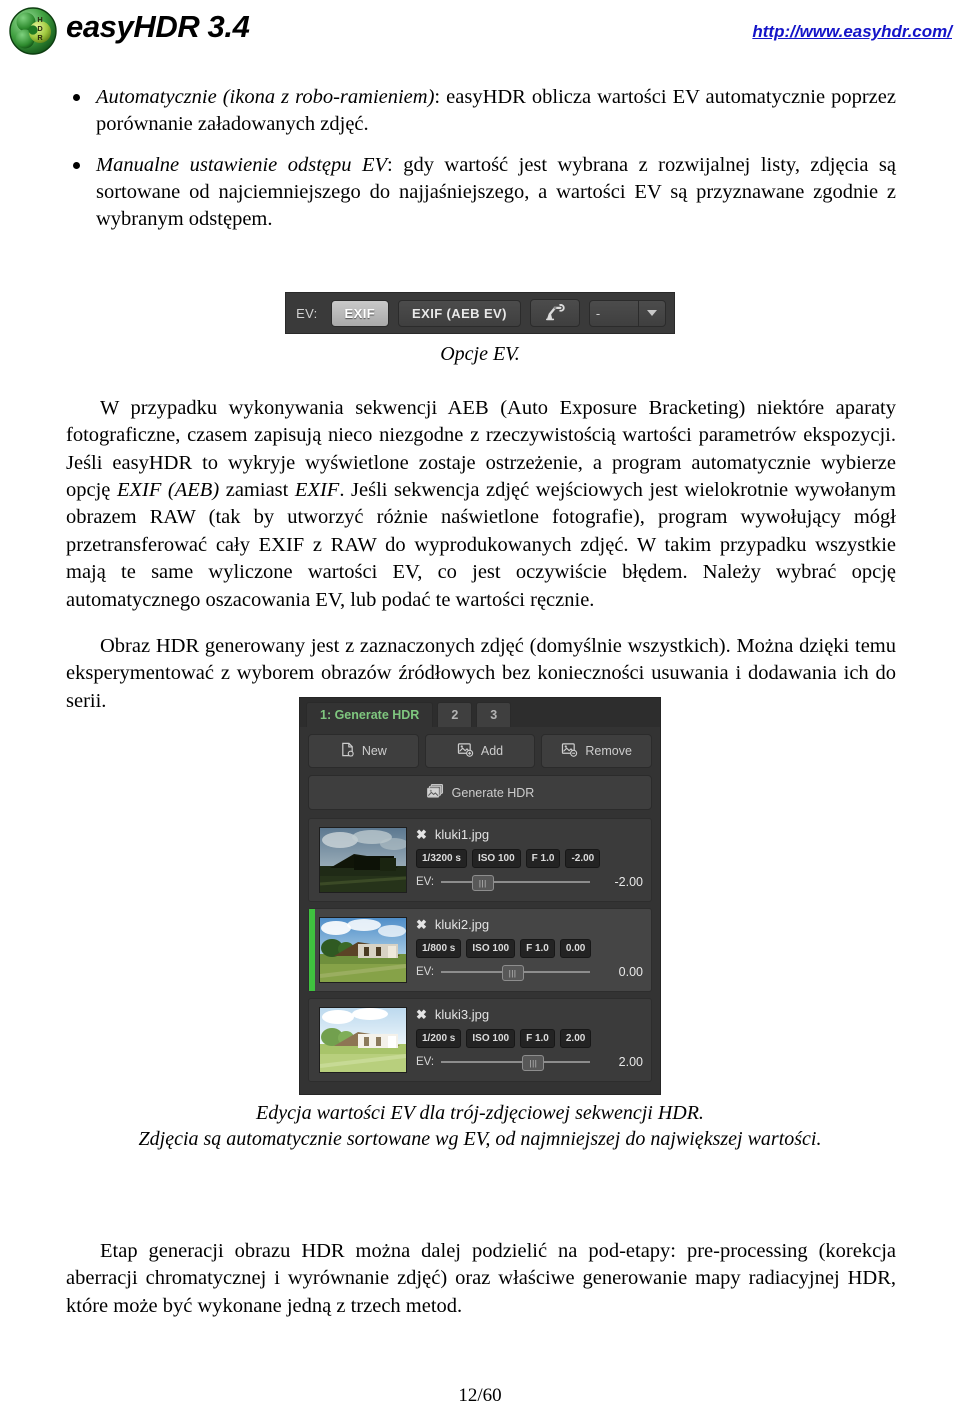 This screenshot has height=1425, width=960. Describe the element at coordinates (312, 950) in the screenshot. I see `selected-marker` at that location.